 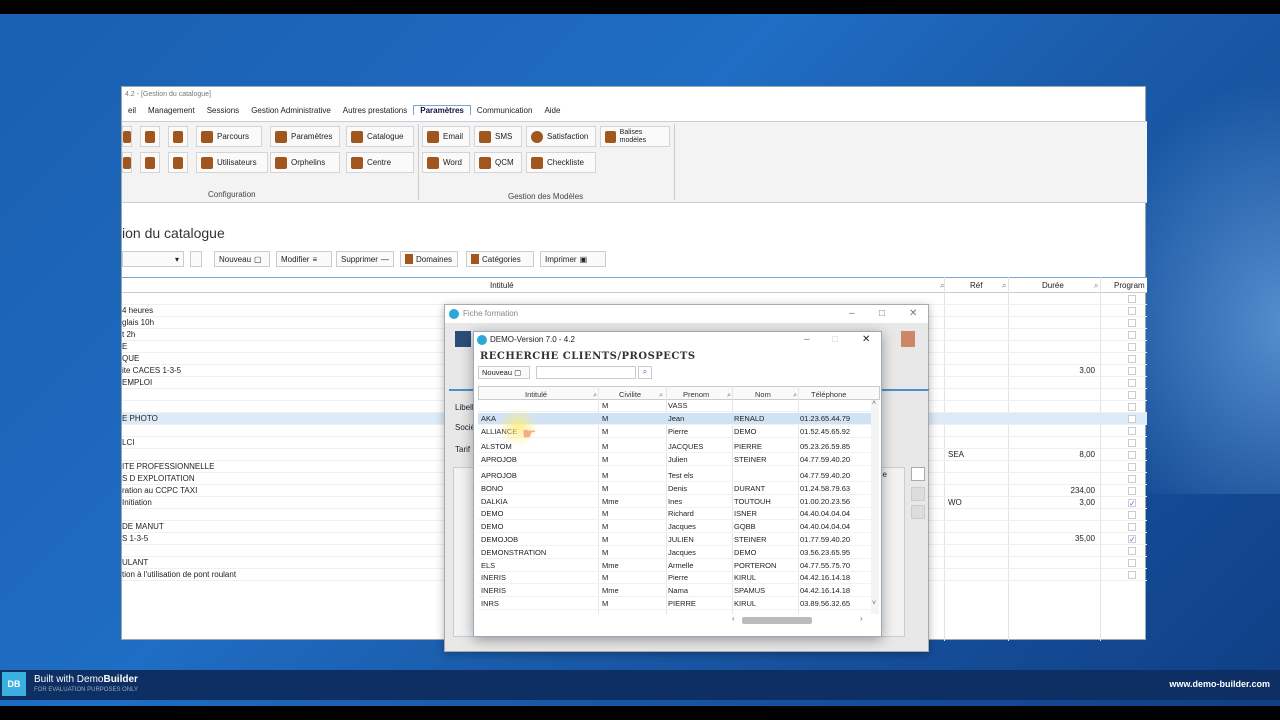 I want to click on modifier-button: Modifier ≡, so click(x=304, y=259).